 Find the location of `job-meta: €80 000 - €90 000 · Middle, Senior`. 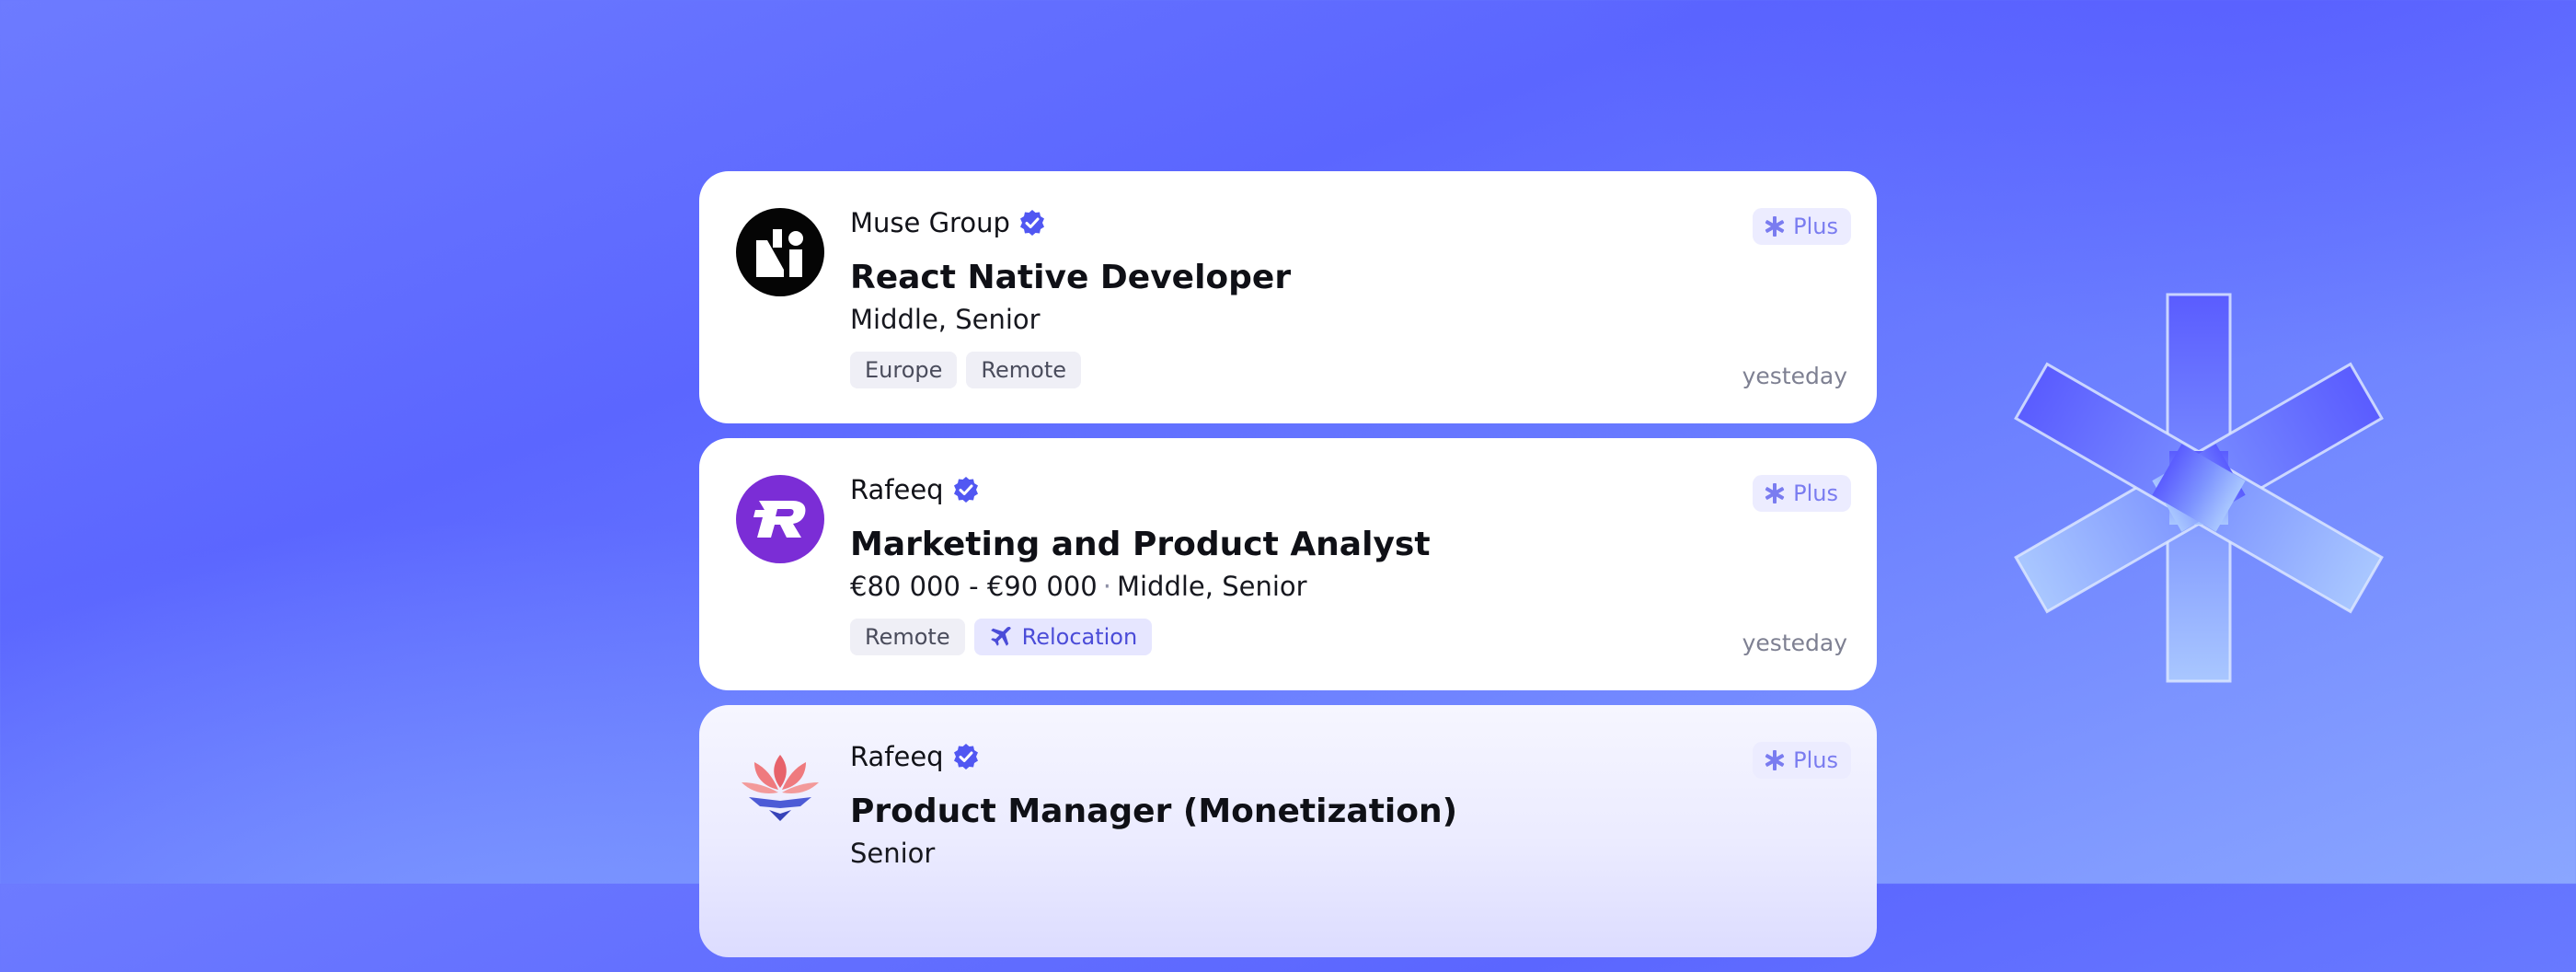

job-meta: €80 000 - €90 000 · Middle, Senior is located at coordinates (1078, 586).